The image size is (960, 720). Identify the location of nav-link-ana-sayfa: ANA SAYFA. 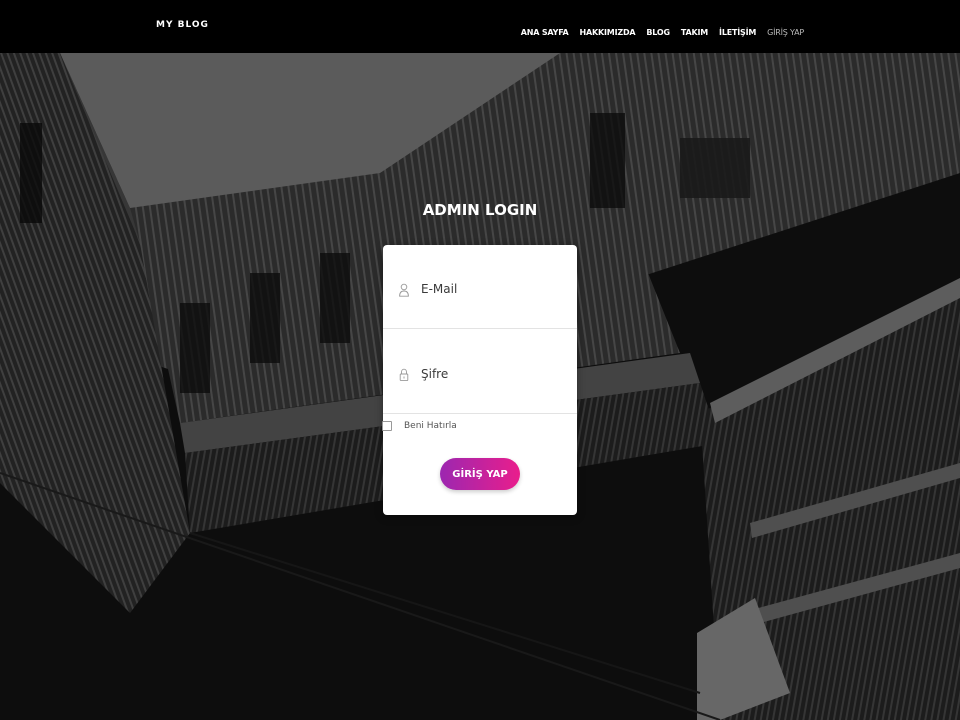
(545, 32).